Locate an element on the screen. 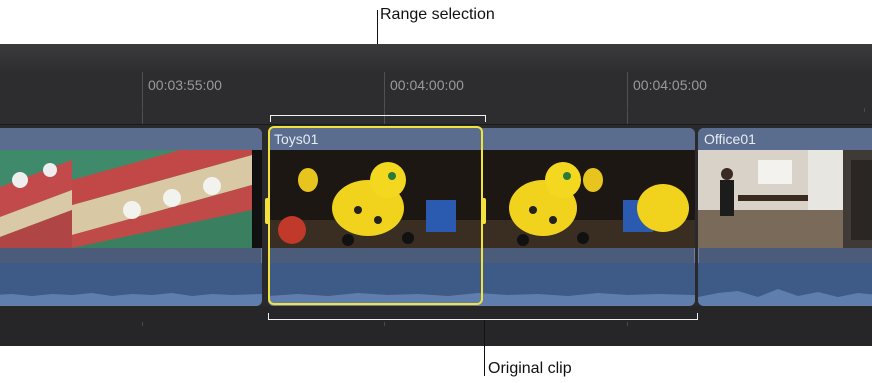 The image size is (872, 383). clip-office01: Office01 is located at coordinates (785, 217).